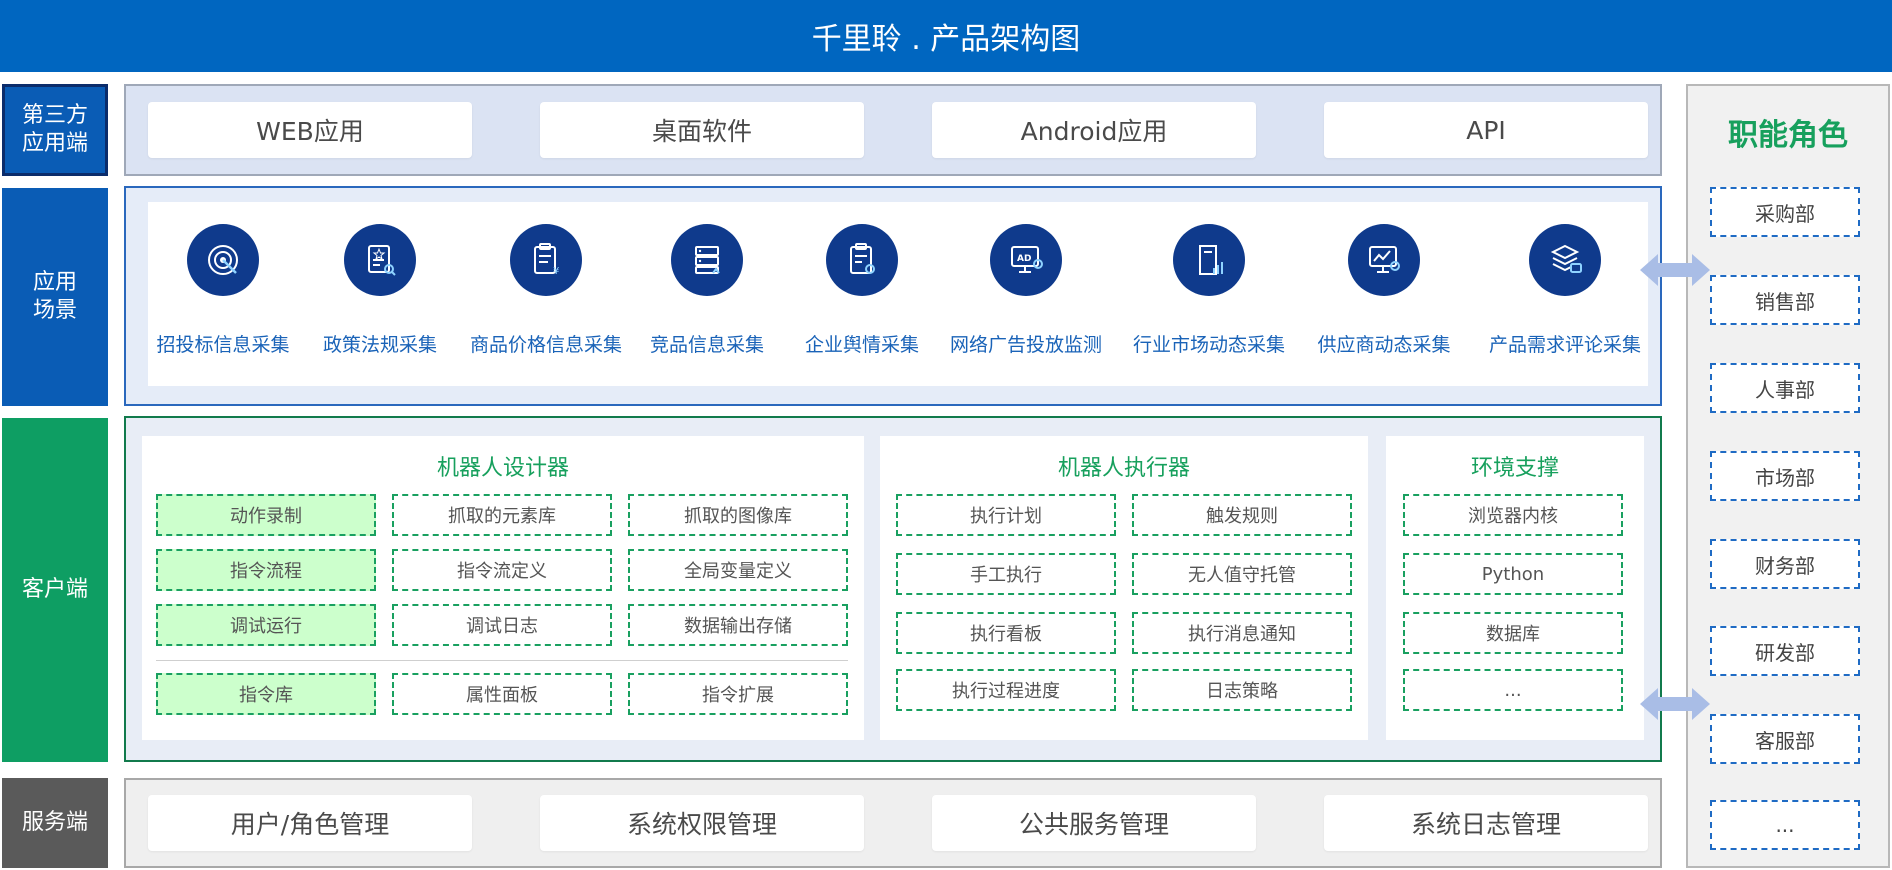 This screenshot has height=870, width=1892. Describe the element at coordinates (738, 515) in the screenshot. I see `designer-cell: 抓取的图像库` at that location.